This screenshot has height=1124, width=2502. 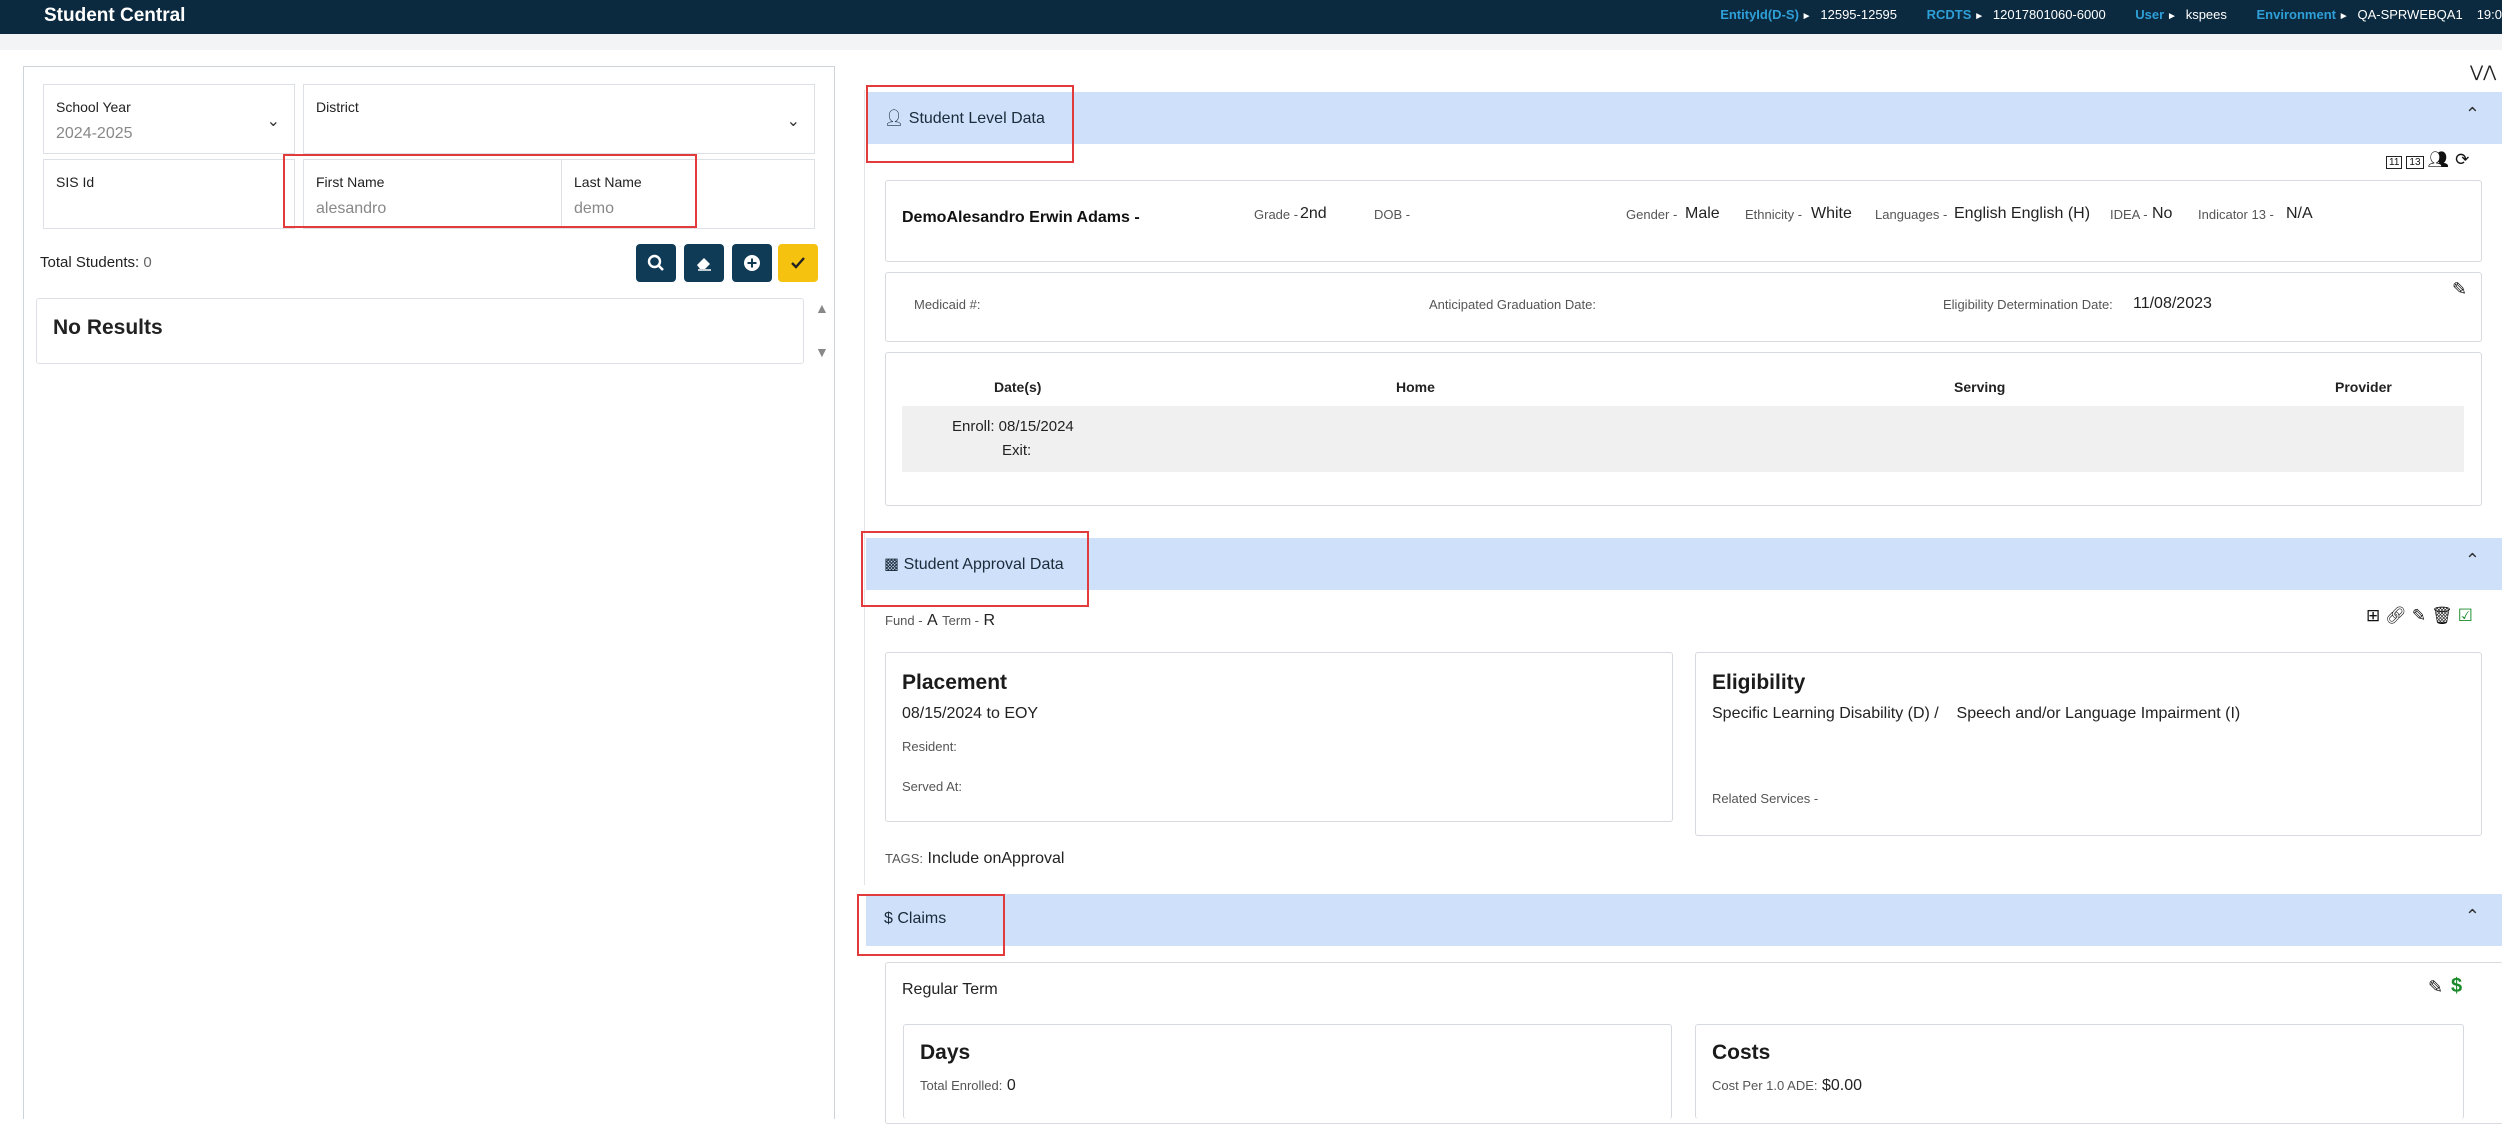 What do you see at coordinates (1013, 426) in the screenshot?
I see `enroll-date: Enroll: 08/15/2024` at bounding box center [1013, 426].